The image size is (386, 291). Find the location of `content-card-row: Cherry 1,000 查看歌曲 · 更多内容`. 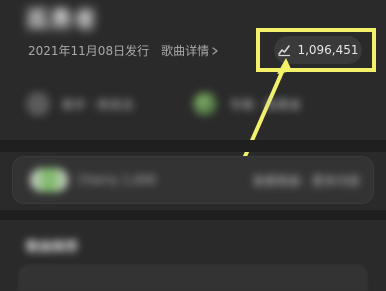

content-card-row: Cherry 1,000 查看歌曲 · 更多内容 is located at coordinates (195, 180).